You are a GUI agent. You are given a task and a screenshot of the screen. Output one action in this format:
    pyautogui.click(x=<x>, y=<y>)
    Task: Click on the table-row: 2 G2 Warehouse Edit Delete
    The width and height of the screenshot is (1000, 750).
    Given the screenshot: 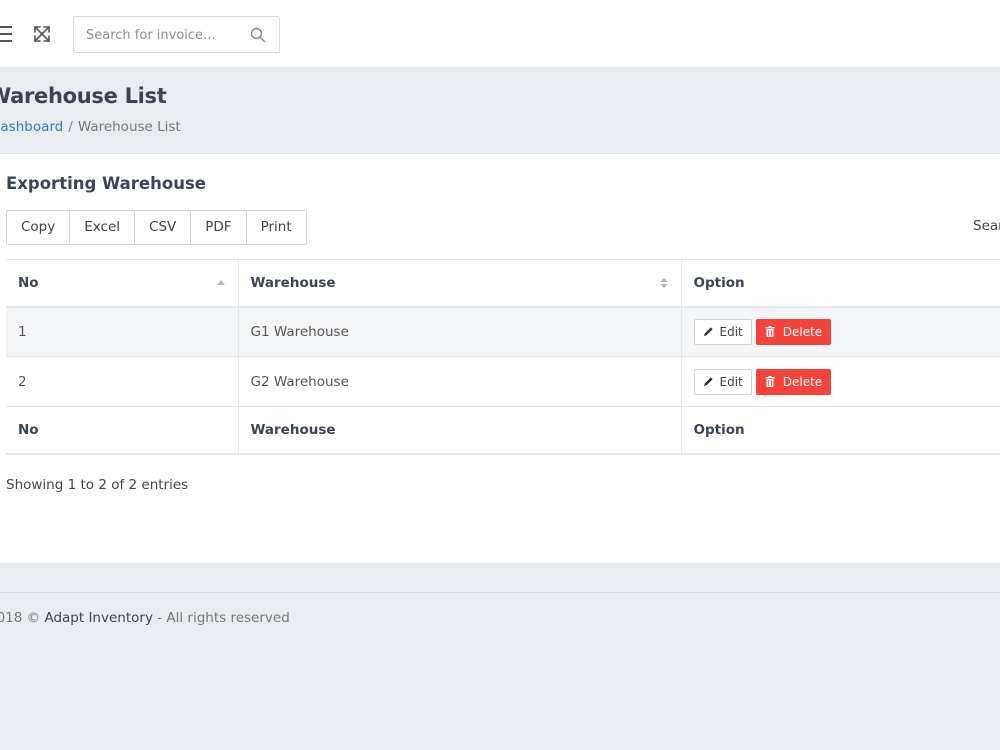 What is the action you would take?
    pyautogui.click(x=503, y=381)
    